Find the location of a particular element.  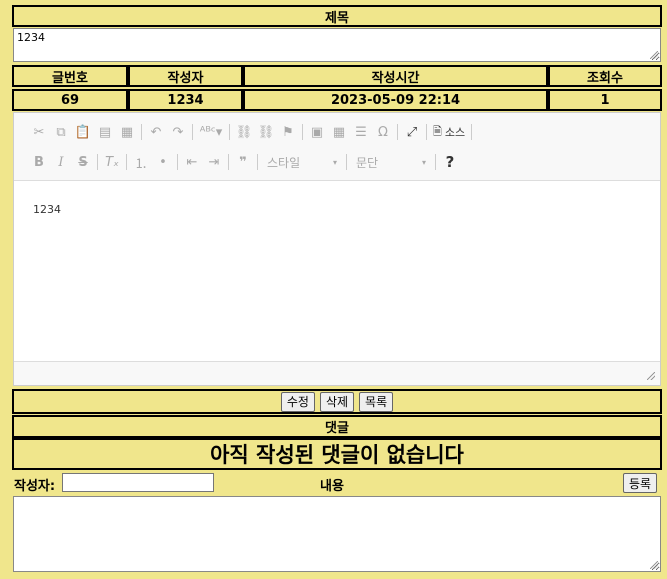

table-icon: ▦ is located at coordinates (339, 132).